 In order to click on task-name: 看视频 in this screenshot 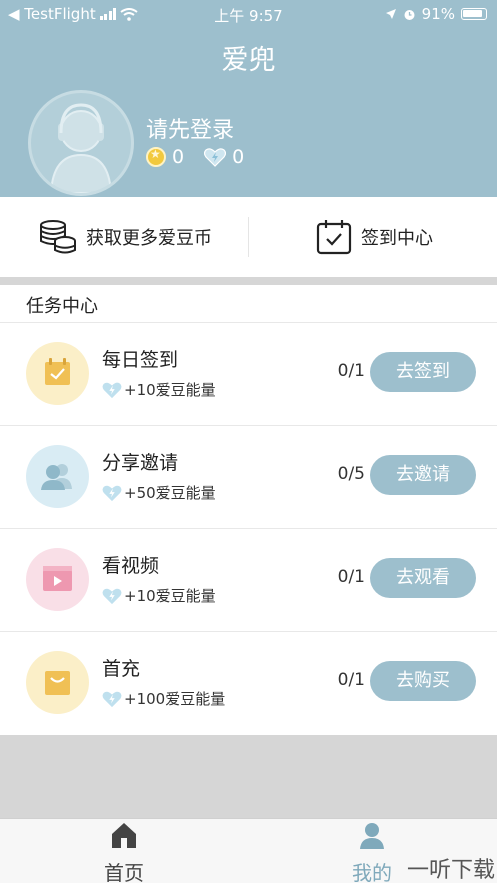, I will do `click(131, 566)`.